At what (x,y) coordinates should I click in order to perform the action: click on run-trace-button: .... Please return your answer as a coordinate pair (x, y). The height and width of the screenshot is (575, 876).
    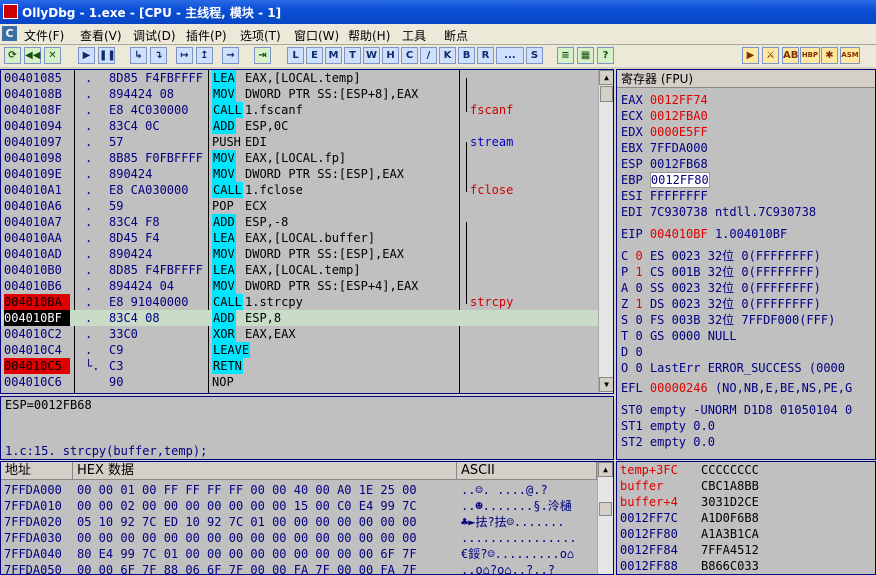
    Looking at the image, I should click on (510, 55).